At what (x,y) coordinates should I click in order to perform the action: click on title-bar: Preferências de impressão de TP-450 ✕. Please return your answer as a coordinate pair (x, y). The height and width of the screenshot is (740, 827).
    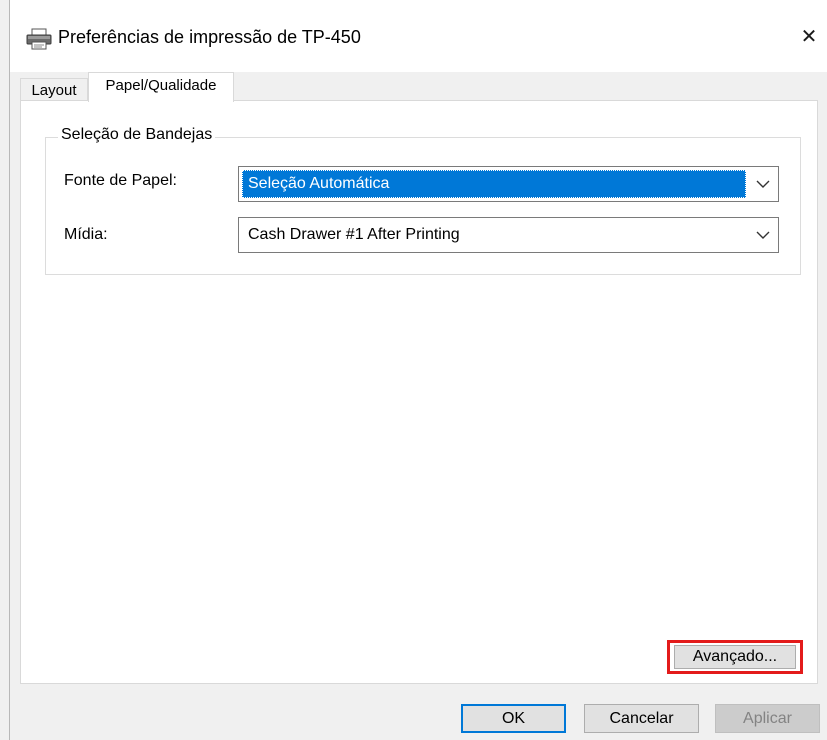
    Looking at the image, I should click on (418, 36).